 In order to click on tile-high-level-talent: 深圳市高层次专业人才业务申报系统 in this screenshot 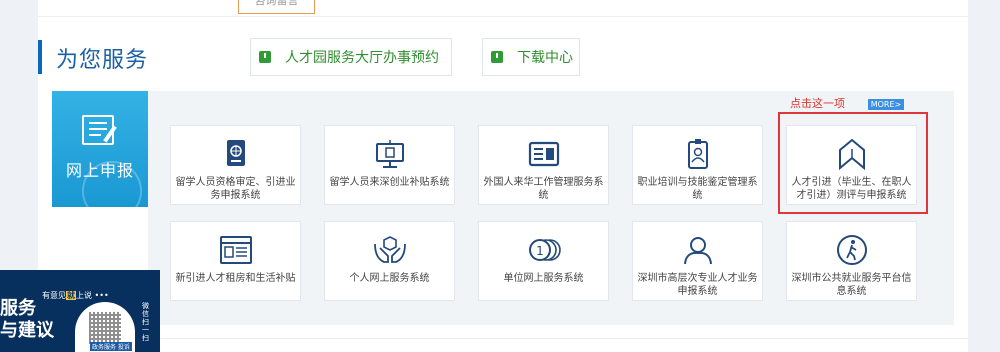, I will do `click(697, 261)`.